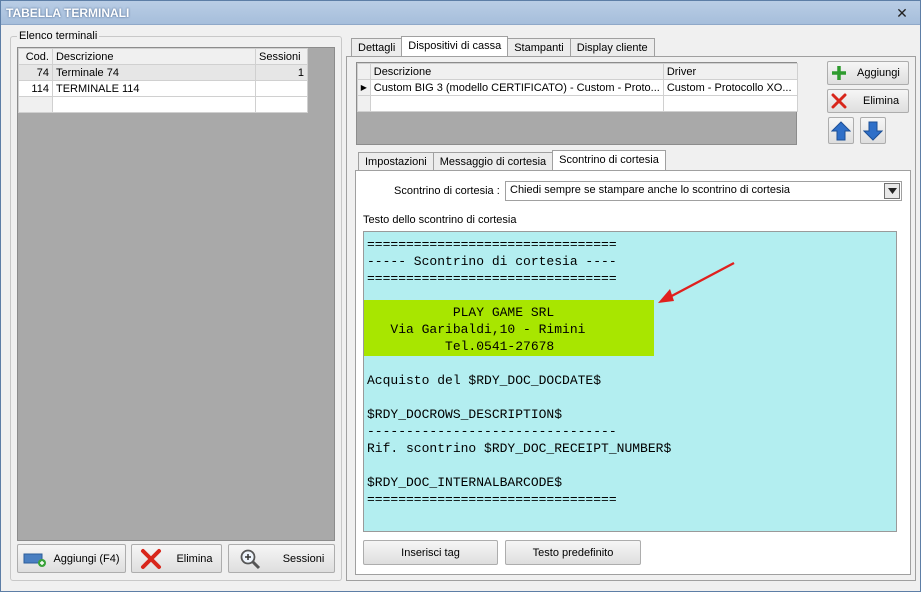 This screenshot has width=921, height=592. I want to click on add-terminal-button: Aggiungi (F4), so click(71, 558).